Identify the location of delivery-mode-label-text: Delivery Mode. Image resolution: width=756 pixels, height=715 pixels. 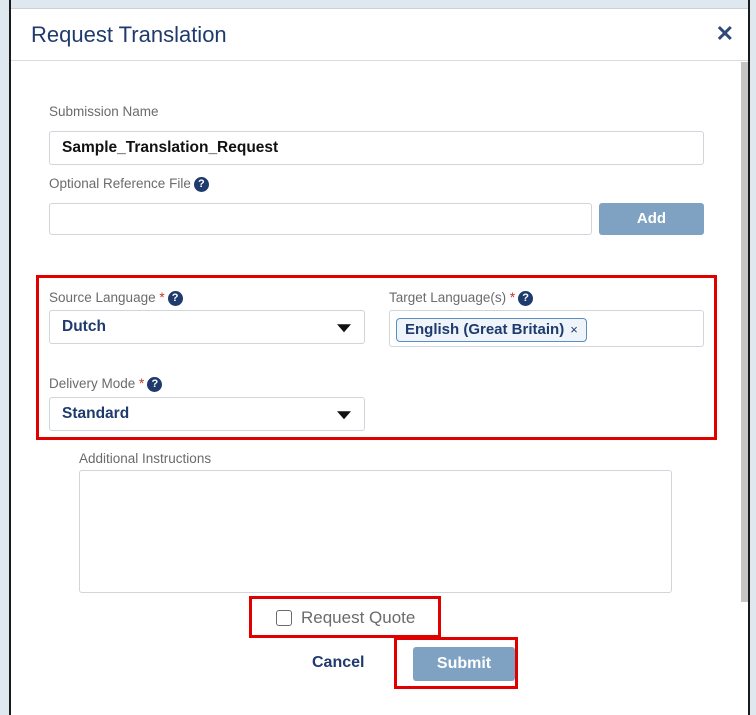
(92, 383).